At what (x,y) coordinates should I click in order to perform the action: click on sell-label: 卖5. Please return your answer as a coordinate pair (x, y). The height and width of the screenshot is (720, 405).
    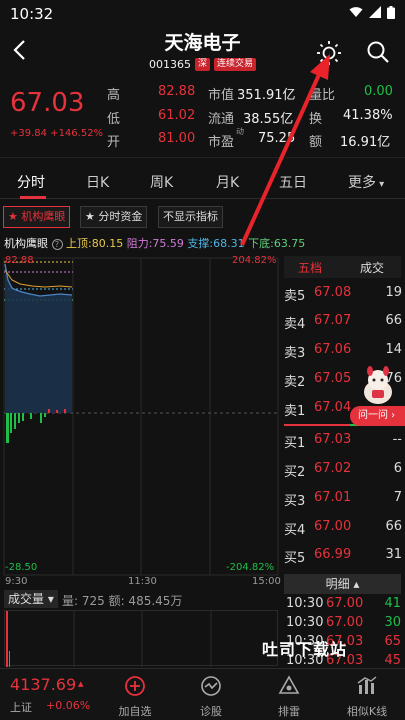
    Looking at the image, I should click on (295, 296).